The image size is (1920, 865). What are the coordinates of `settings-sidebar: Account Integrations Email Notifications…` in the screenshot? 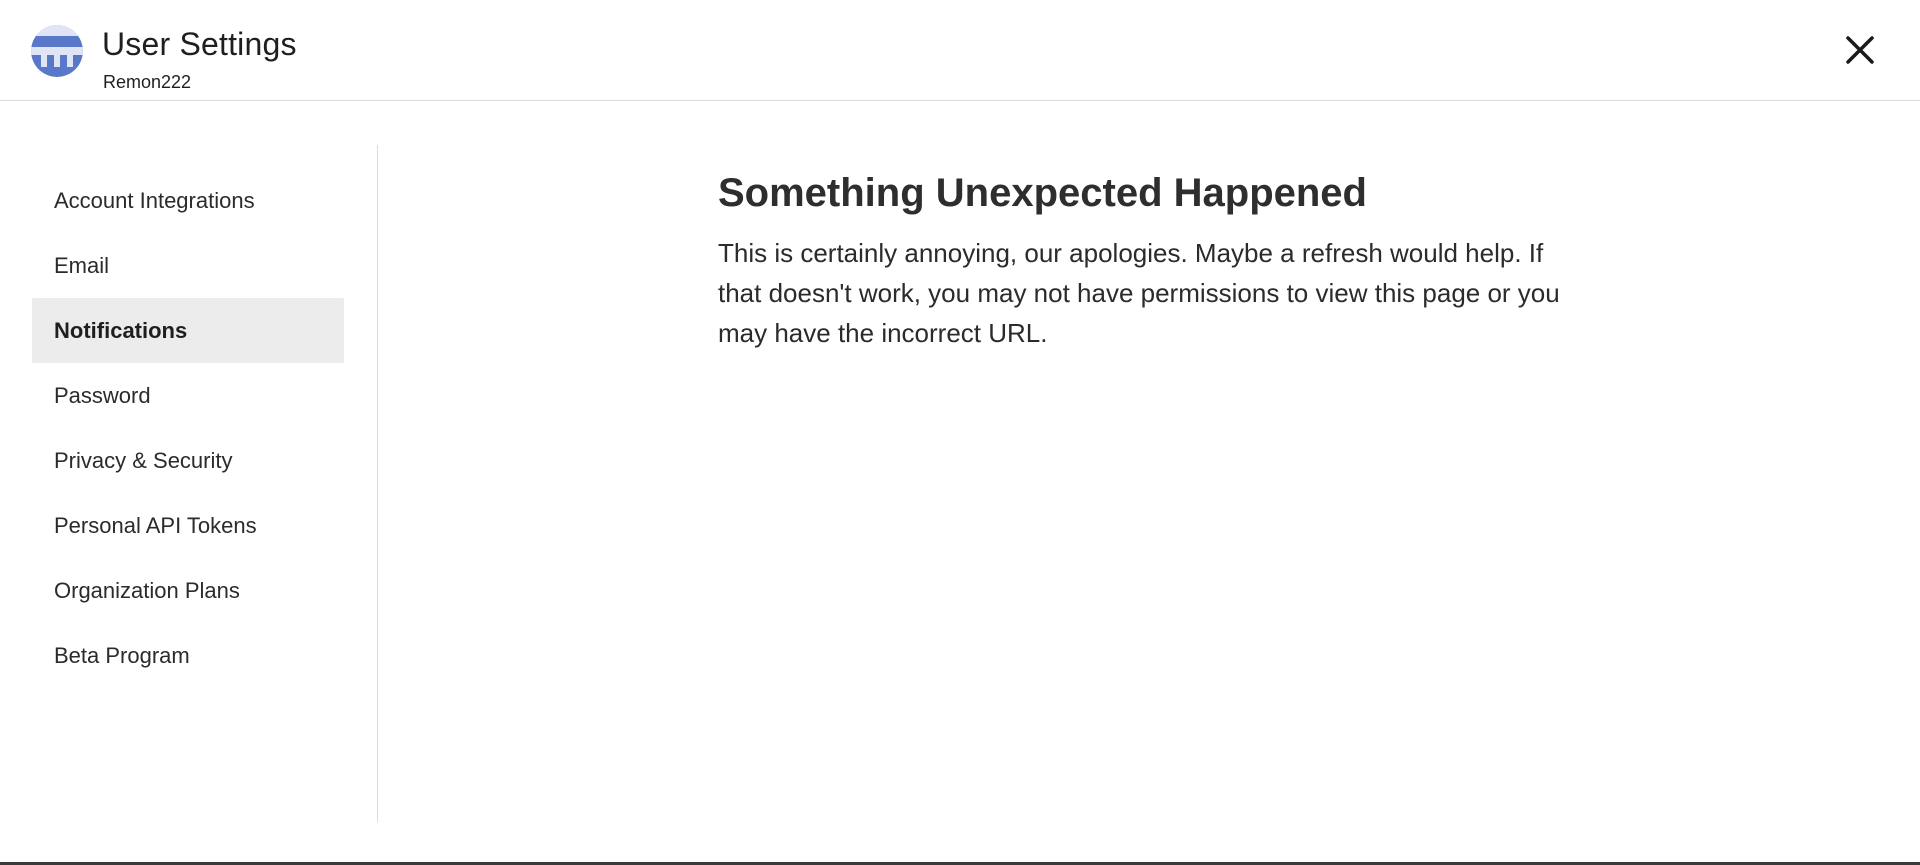 It's located at (188, 428).